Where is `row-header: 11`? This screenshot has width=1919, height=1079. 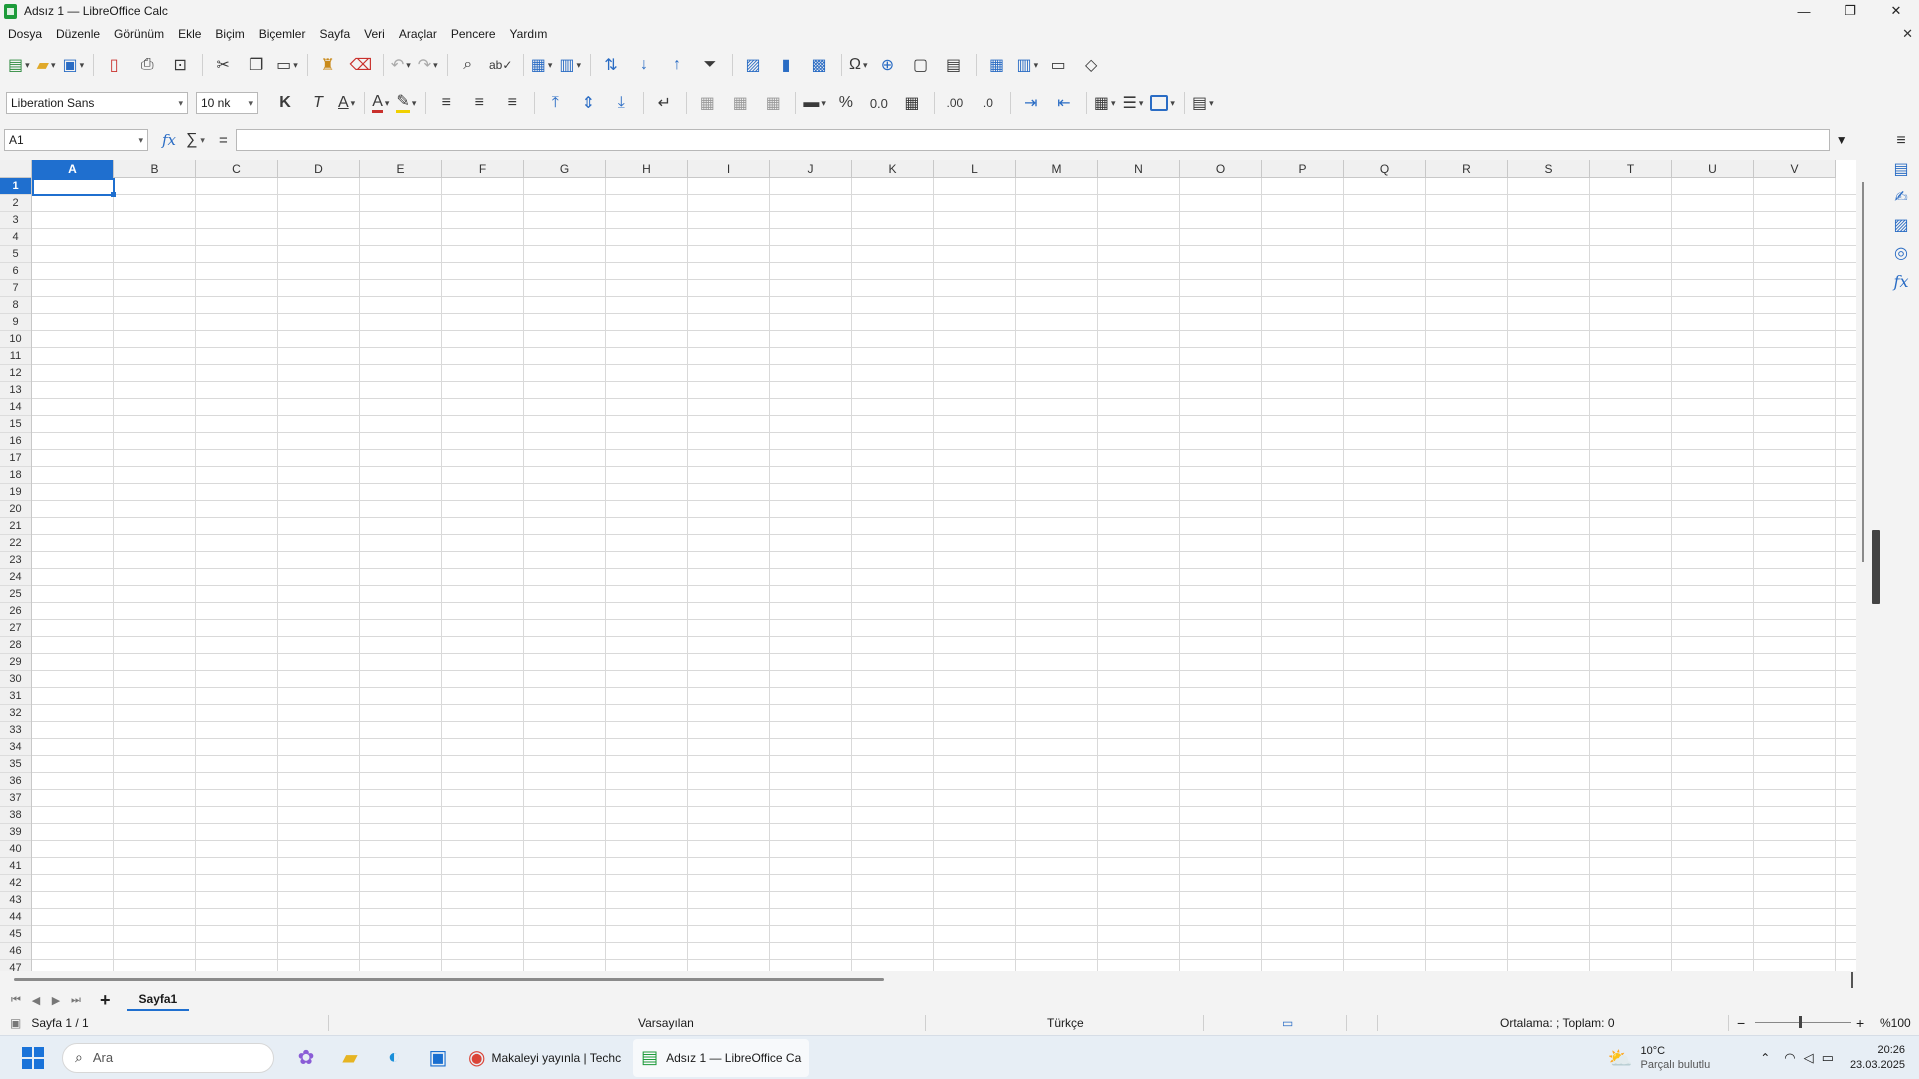 row-header: 11 is located at coordinates (15, 356).